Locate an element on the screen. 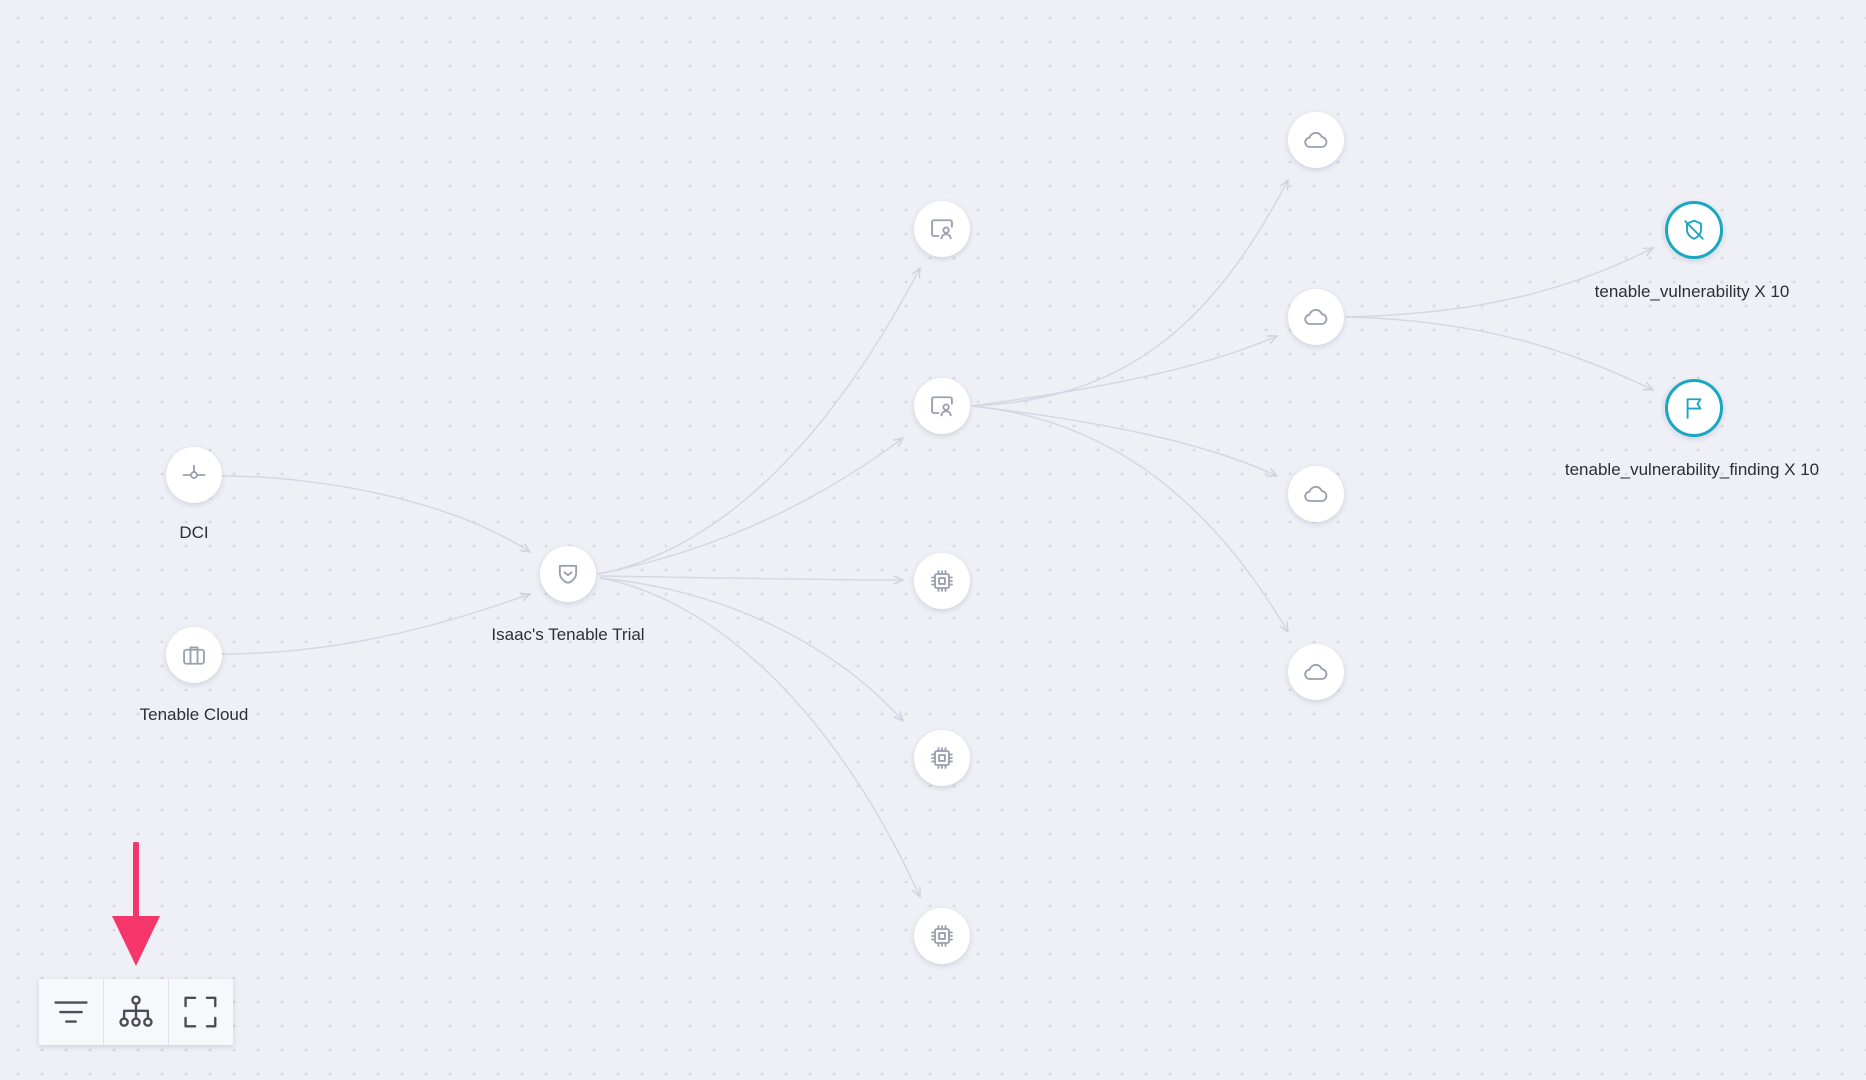 The width and height of the screenshot is (1866, 1080). annotation-arrow-icon is located at coordinates (136, 904).